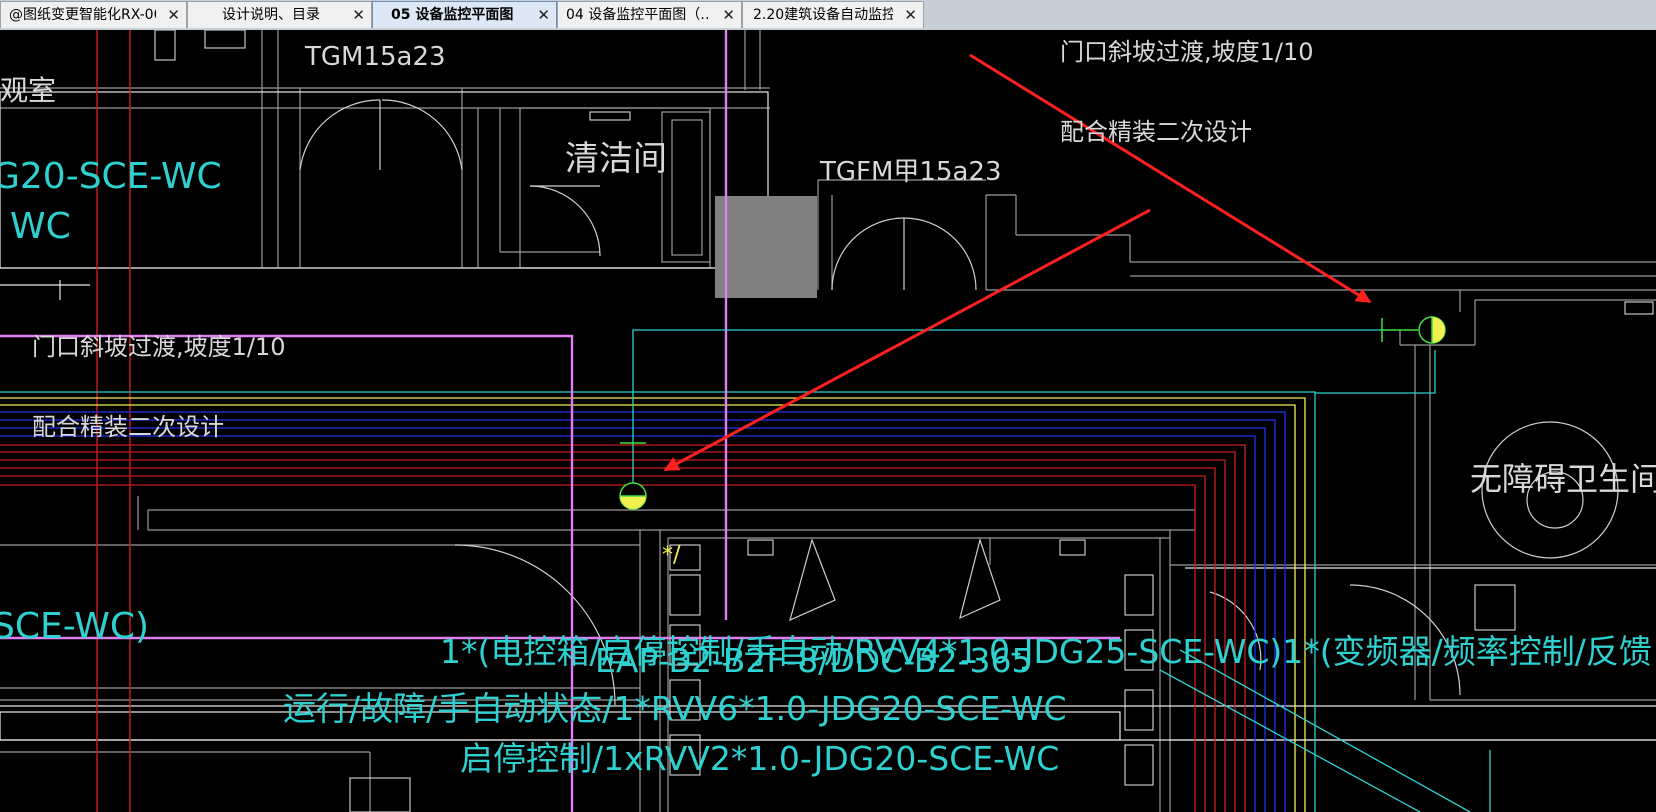  What do you see at coordinates (375, 57) in the screenshot?
I see `door-label-tgm: TGM15a23` at bounding box center [375, 57].